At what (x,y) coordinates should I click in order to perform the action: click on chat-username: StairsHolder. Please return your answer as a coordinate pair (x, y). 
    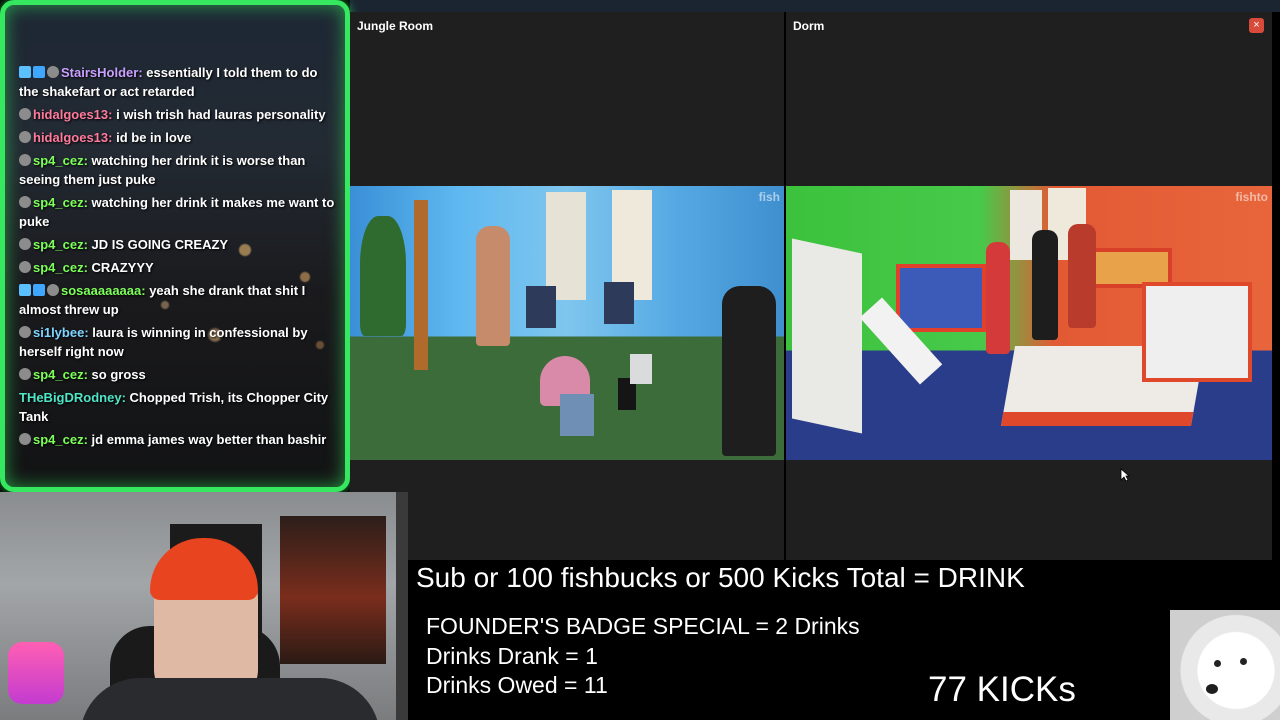
    Looking at the image, I should click on (99, 72).